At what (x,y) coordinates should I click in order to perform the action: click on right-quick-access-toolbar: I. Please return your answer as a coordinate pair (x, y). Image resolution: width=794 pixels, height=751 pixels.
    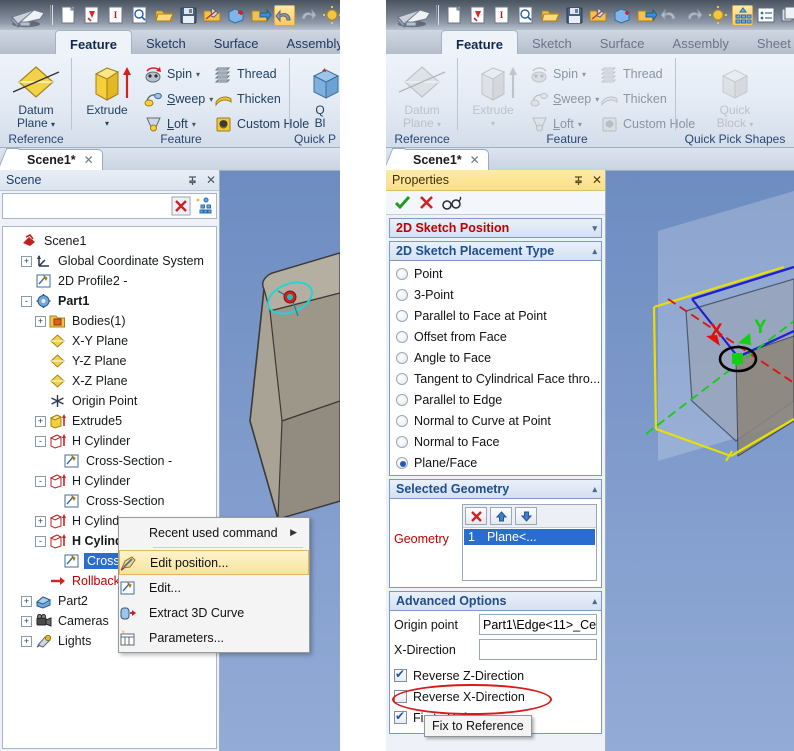
    Looking at the image, I should click on (615, 15).